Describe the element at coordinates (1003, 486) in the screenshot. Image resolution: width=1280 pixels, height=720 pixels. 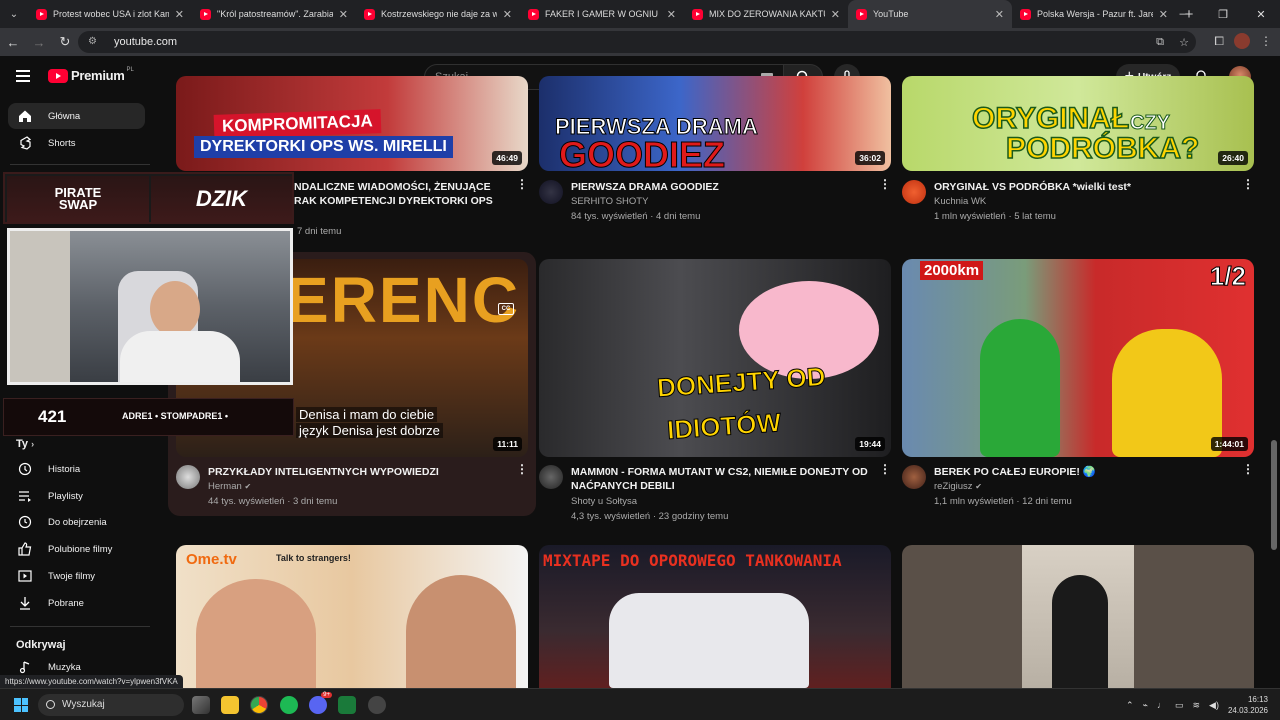
I see `channel-name: reZigiusz ✔` at that location.